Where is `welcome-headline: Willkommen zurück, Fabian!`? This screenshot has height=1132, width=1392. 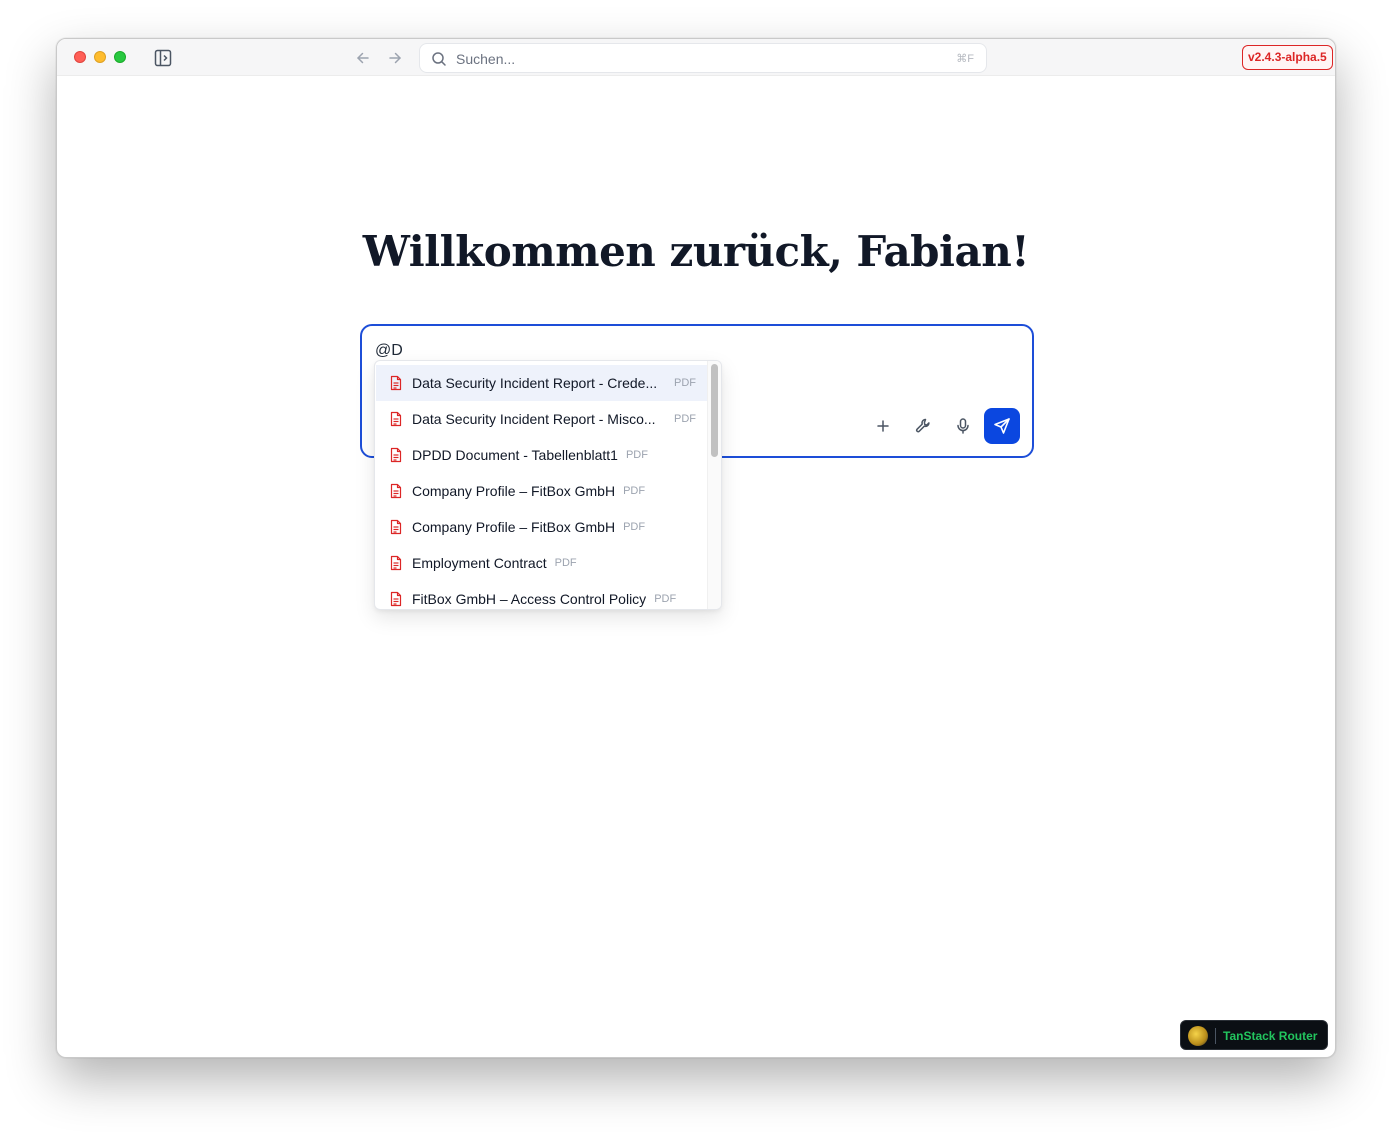
welcome-headline: Willkommen zurück, Fabian! is located at coordinates (696, 251).